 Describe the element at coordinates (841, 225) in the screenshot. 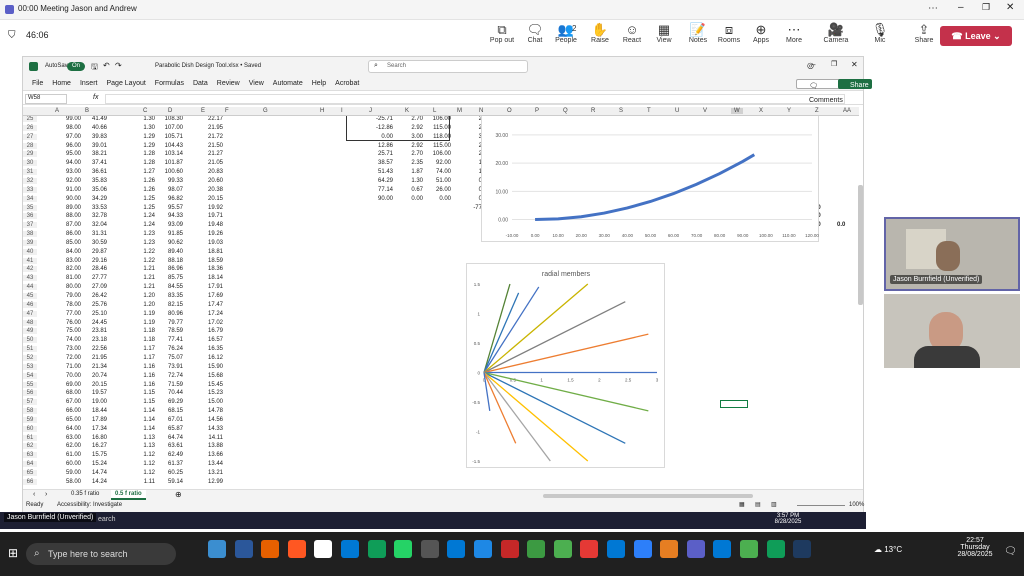

I see `cell: 0.0` at that location.